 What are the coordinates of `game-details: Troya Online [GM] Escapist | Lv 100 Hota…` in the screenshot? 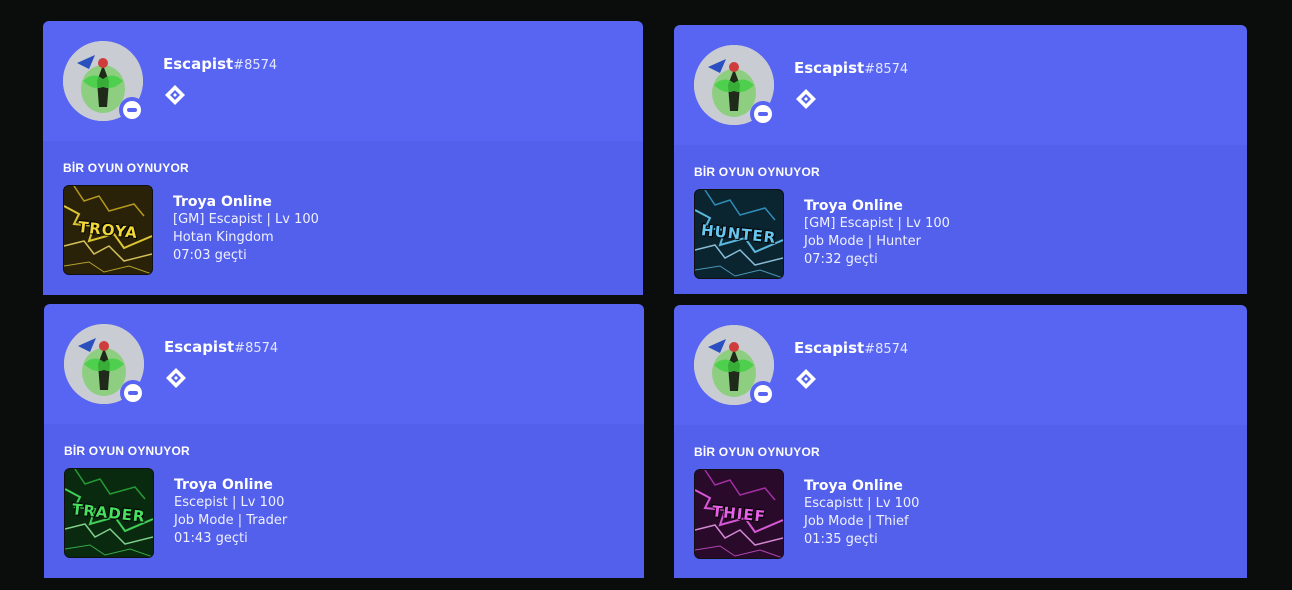 It's located at (246, 229).